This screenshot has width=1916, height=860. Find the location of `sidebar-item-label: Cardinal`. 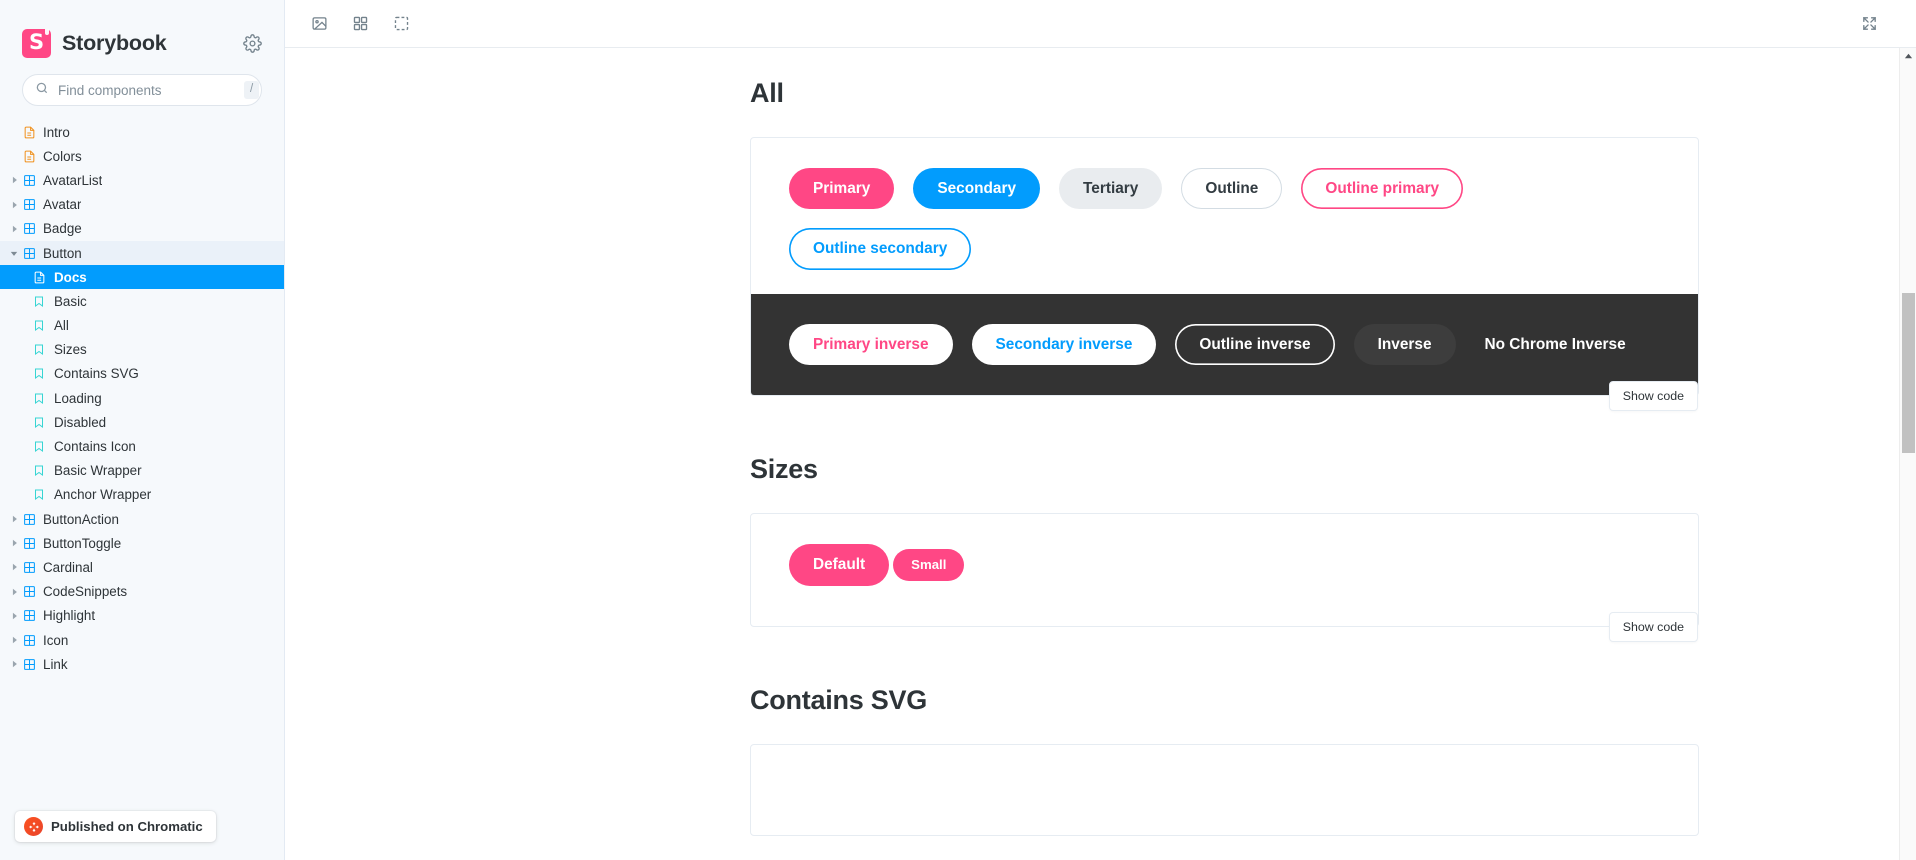

sidebar-item-label: Cardinal is located at coordinates (68, 567).